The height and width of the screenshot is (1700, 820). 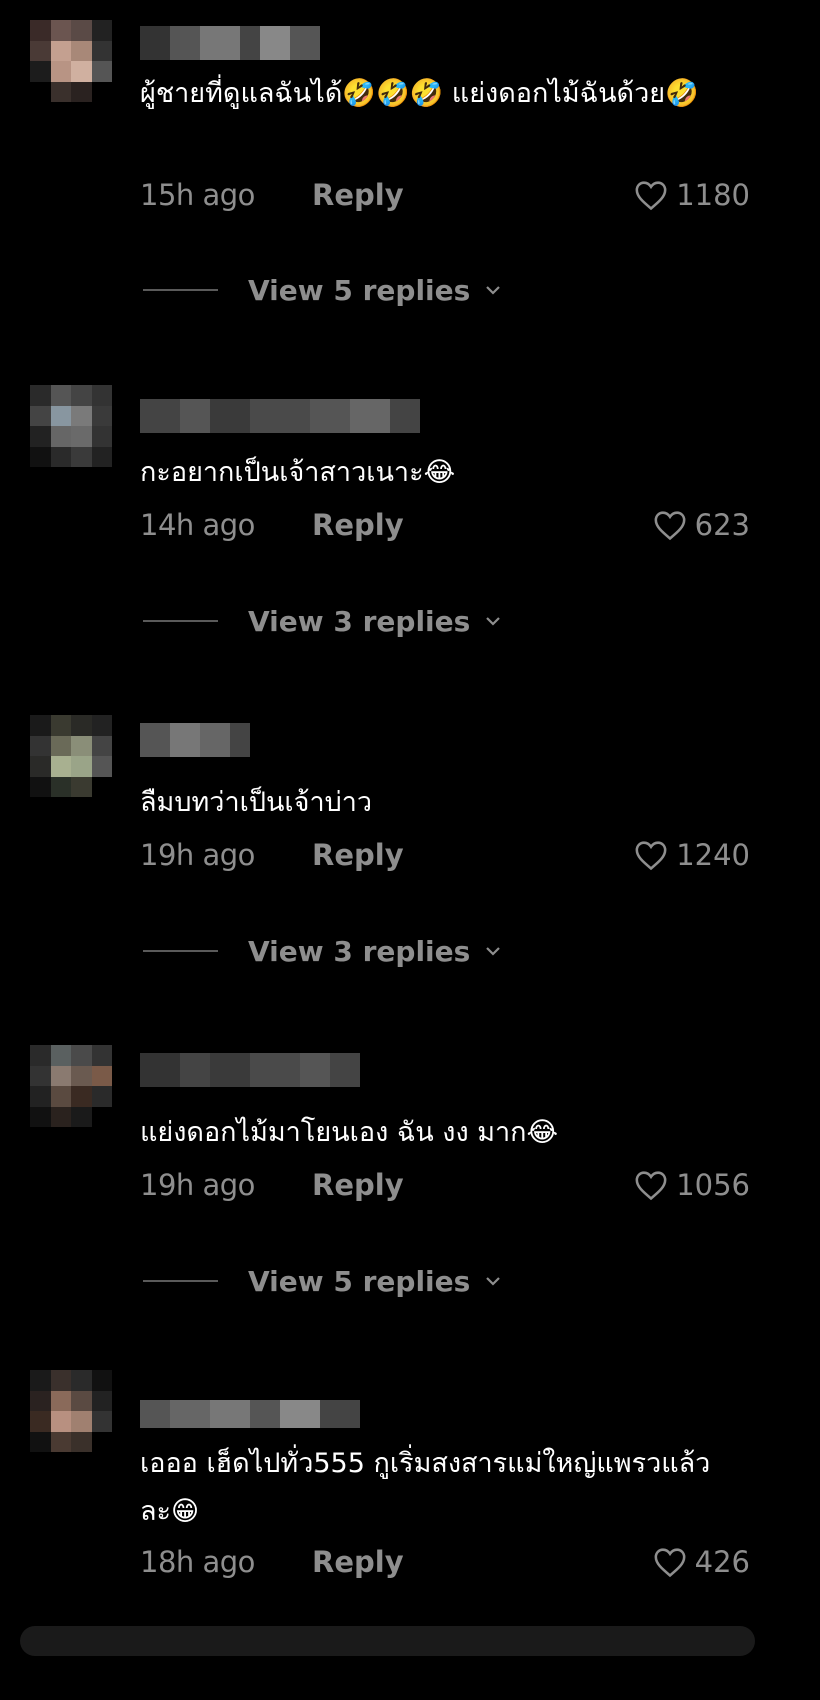 I want to click on like-button: 1056, so click(x=692, y=1185).